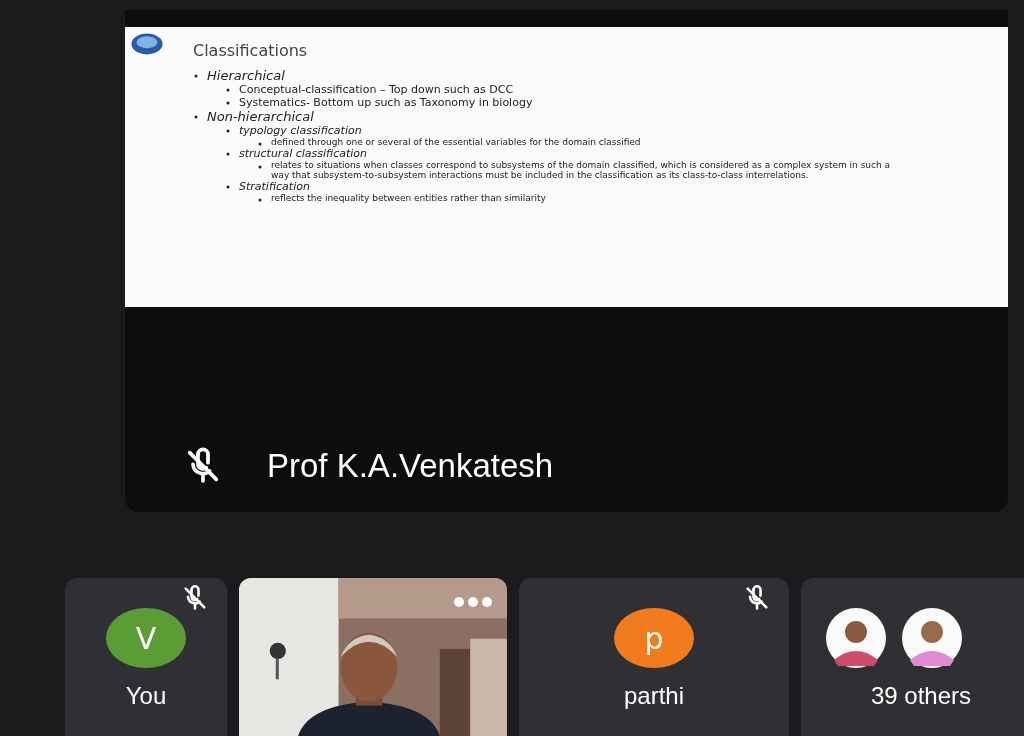 This screenshot has height=736, width=1024. What do you see at coordinates (473, 602) in the screenshot?
I see `more-options-icon` at bounding box center [473, 602].